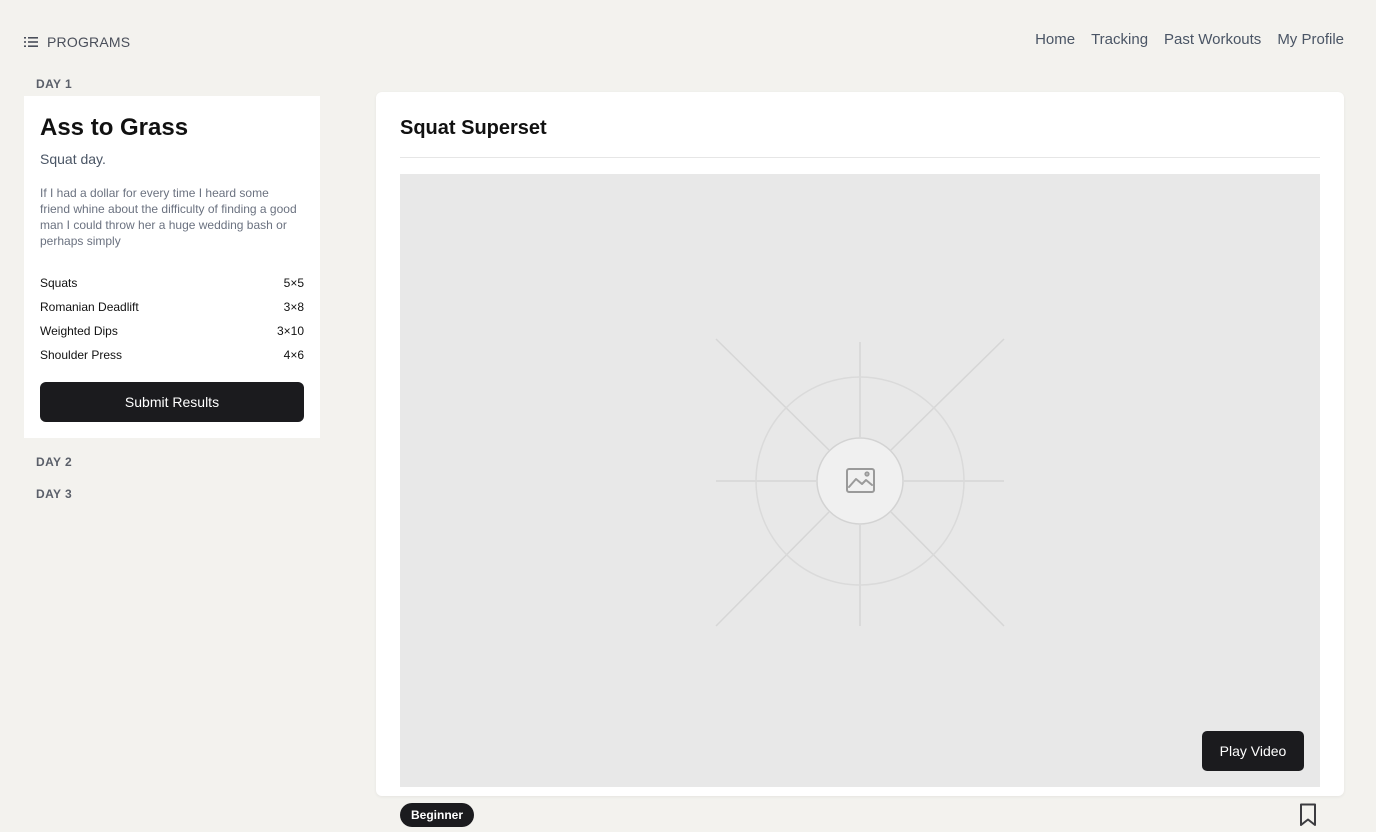 The height and width of the screenshot is (832, 1376). I want to click on exercise-row: Squats 5×5, so click(172, 283).